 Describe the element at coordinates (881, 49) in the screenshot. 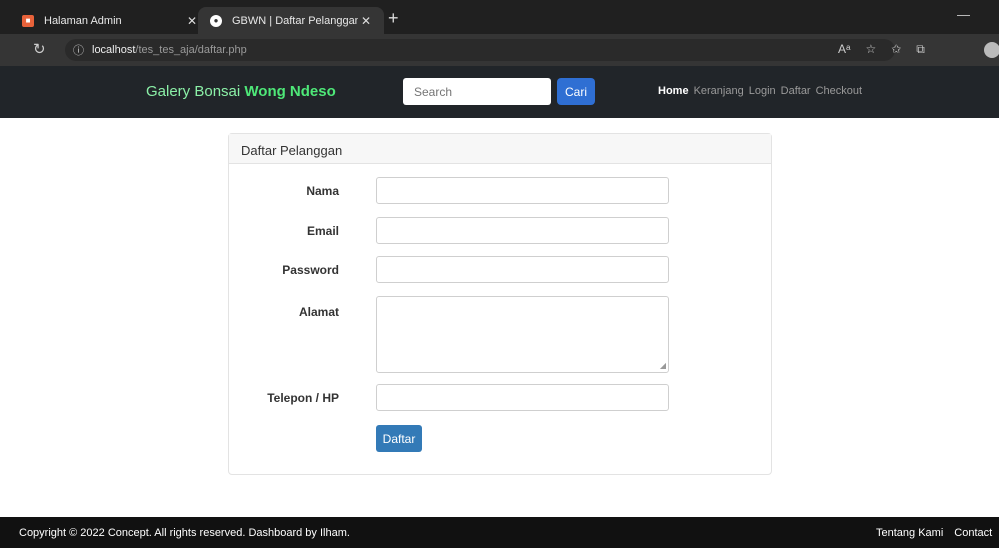

I see `browser-toolbar: Aᵃ ☆ ✩ ⧉` at that location.